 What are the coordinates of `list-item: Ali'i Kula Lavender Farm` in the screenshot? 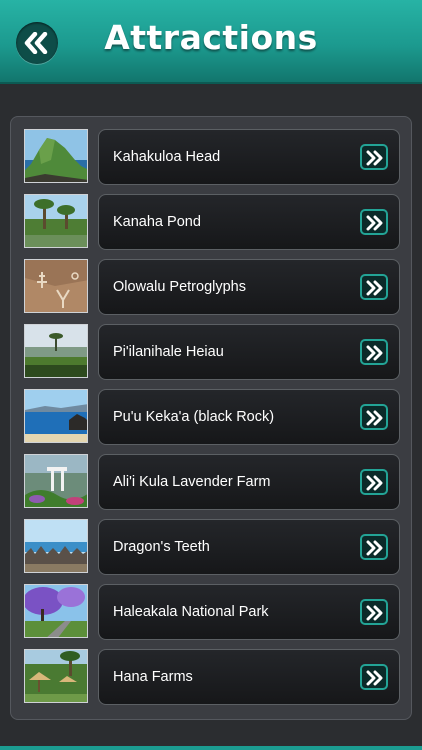 It's located at (212, 482).